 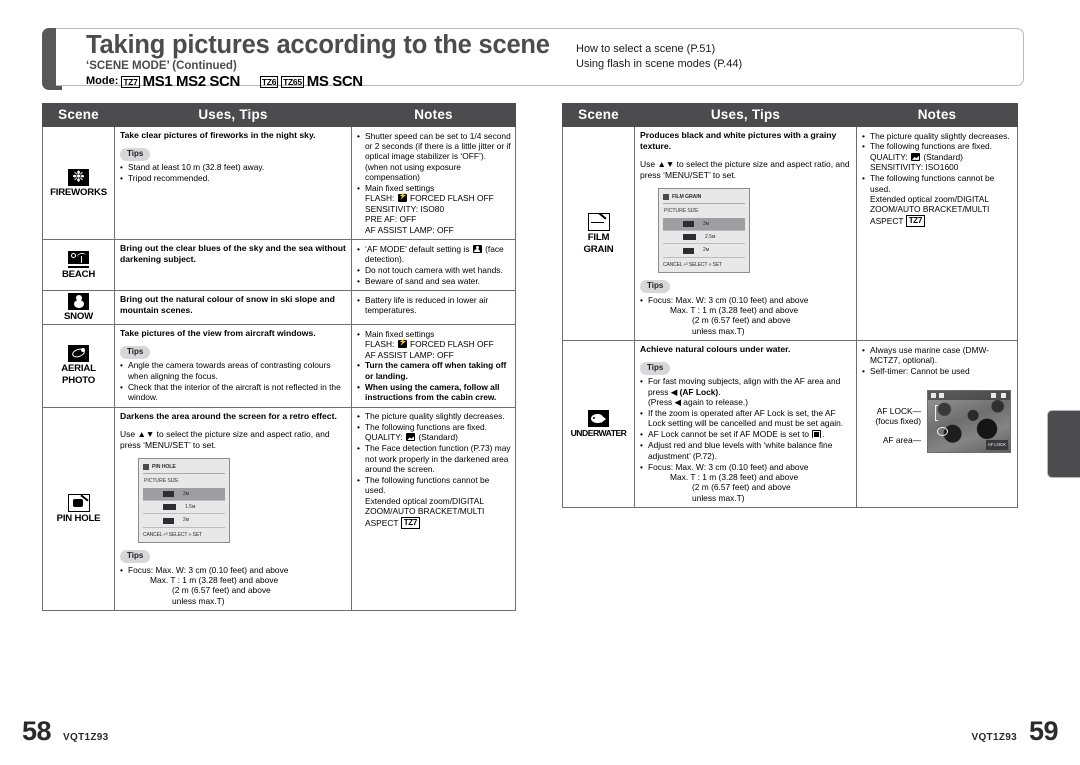 I want to click on scene-cell-fireworks: ❉ FIREWORKS, so click(x=78, y=183).